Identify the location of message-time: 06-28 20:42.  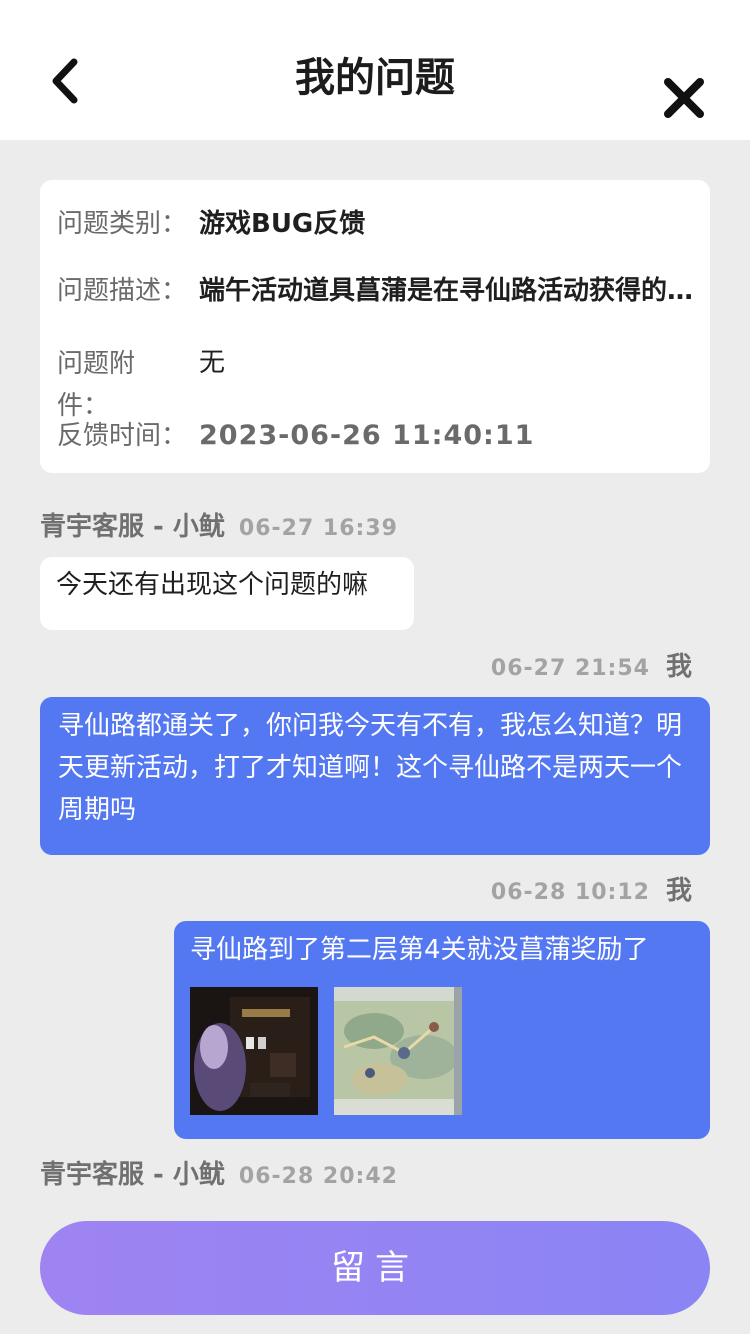
(318, 1176).